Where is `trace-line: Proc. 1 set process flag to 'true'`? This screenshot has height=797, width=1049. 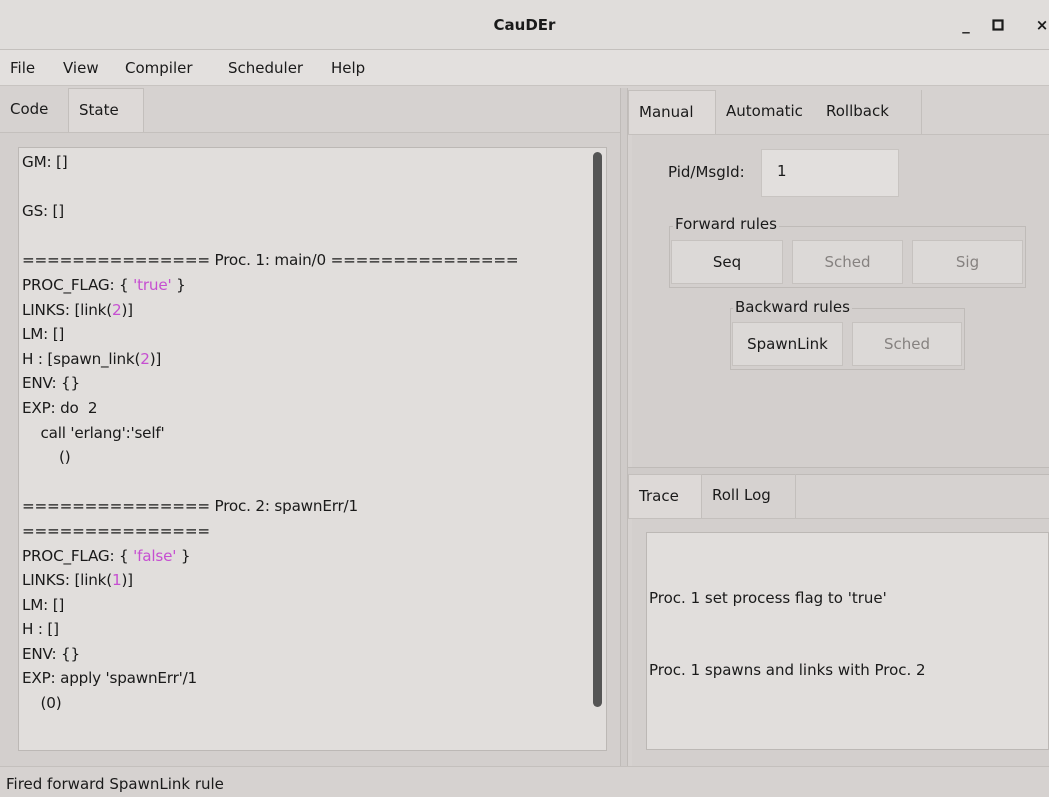 trace-line: Proc. 1 set process flag to 'true' is located at coordinates (768, 598).